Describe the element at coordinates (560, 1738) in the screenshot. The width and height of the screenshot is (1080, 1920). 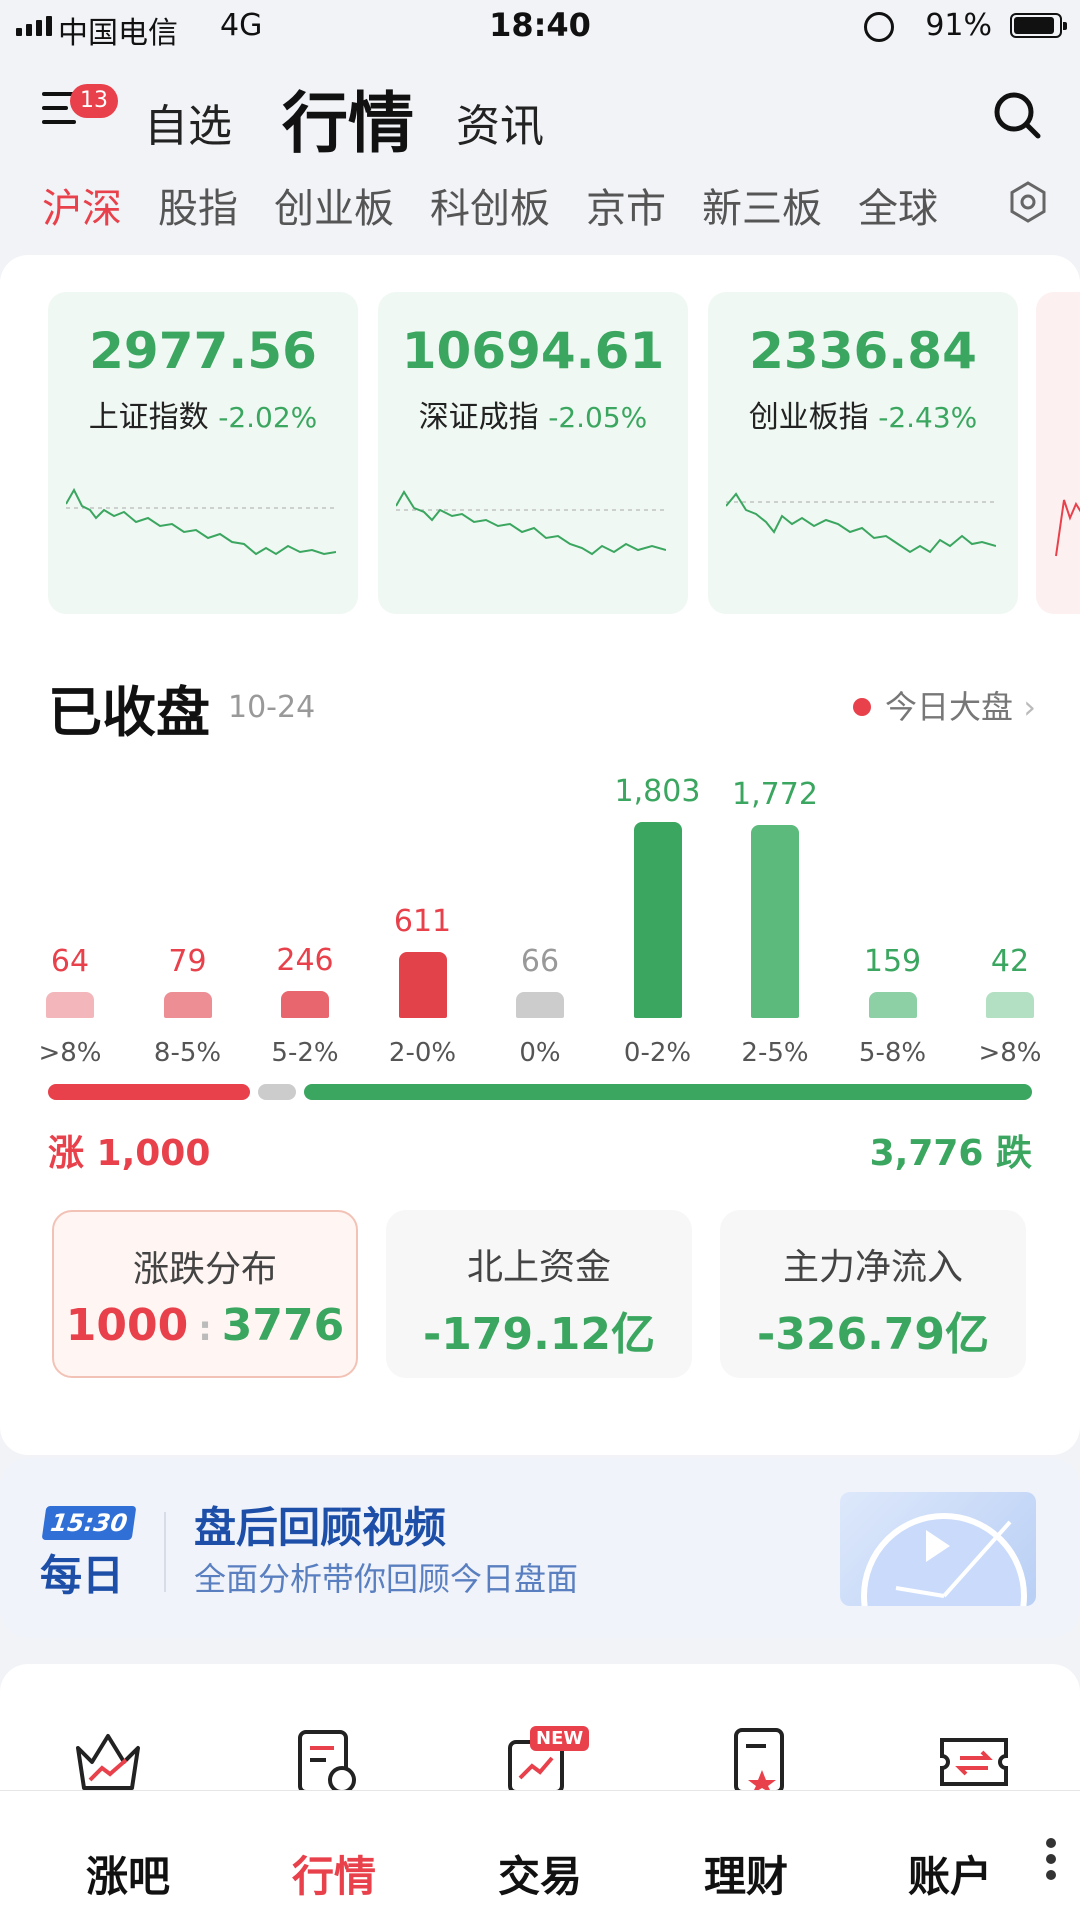
I see `new-badge: NEW` at that location.